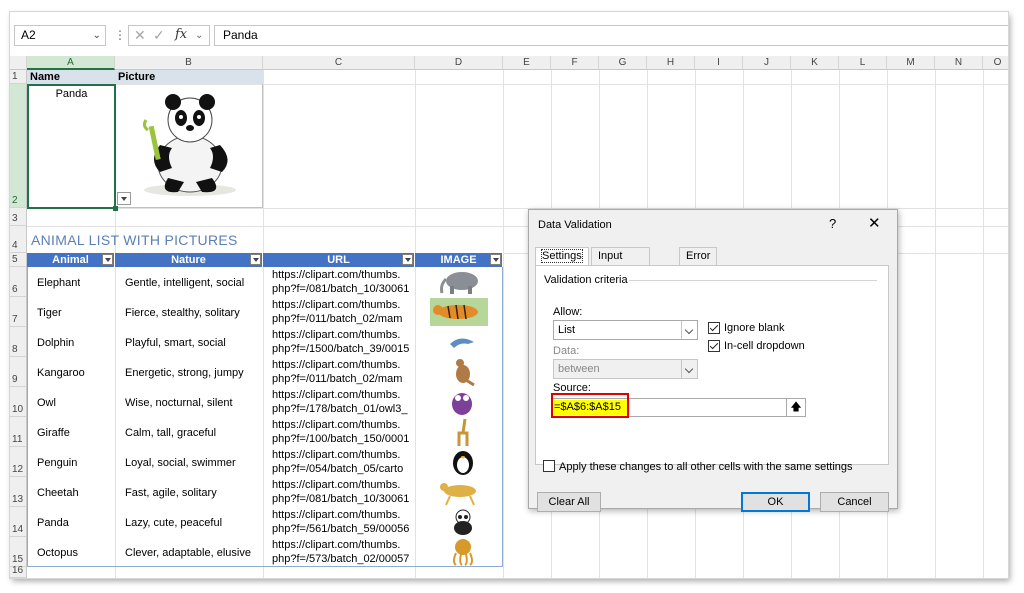 This screenshot has width=1024, height=593. What do you see at coordinates (342, 469) in the screenshot?
I see `url-line: php?f=/054/batch_05/carto` at bounding box center [342, 469].